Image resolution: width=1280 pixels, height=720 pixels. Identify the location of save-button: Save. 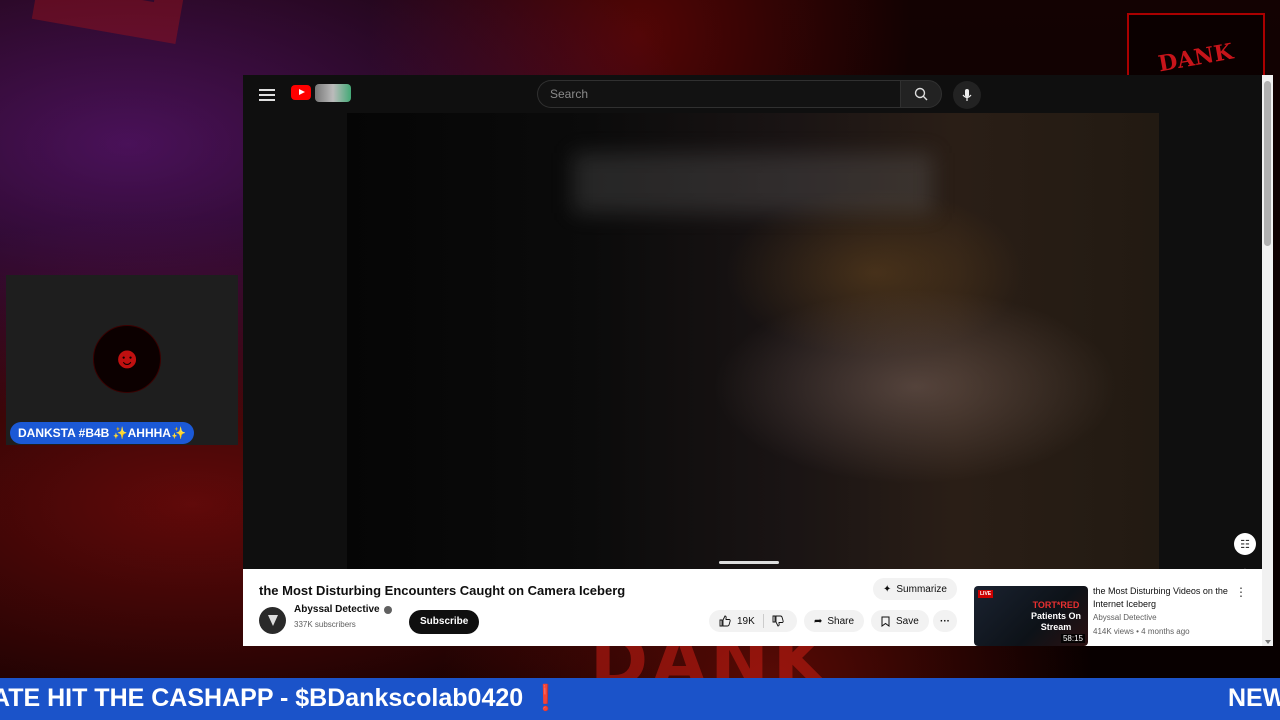
(900, 621).